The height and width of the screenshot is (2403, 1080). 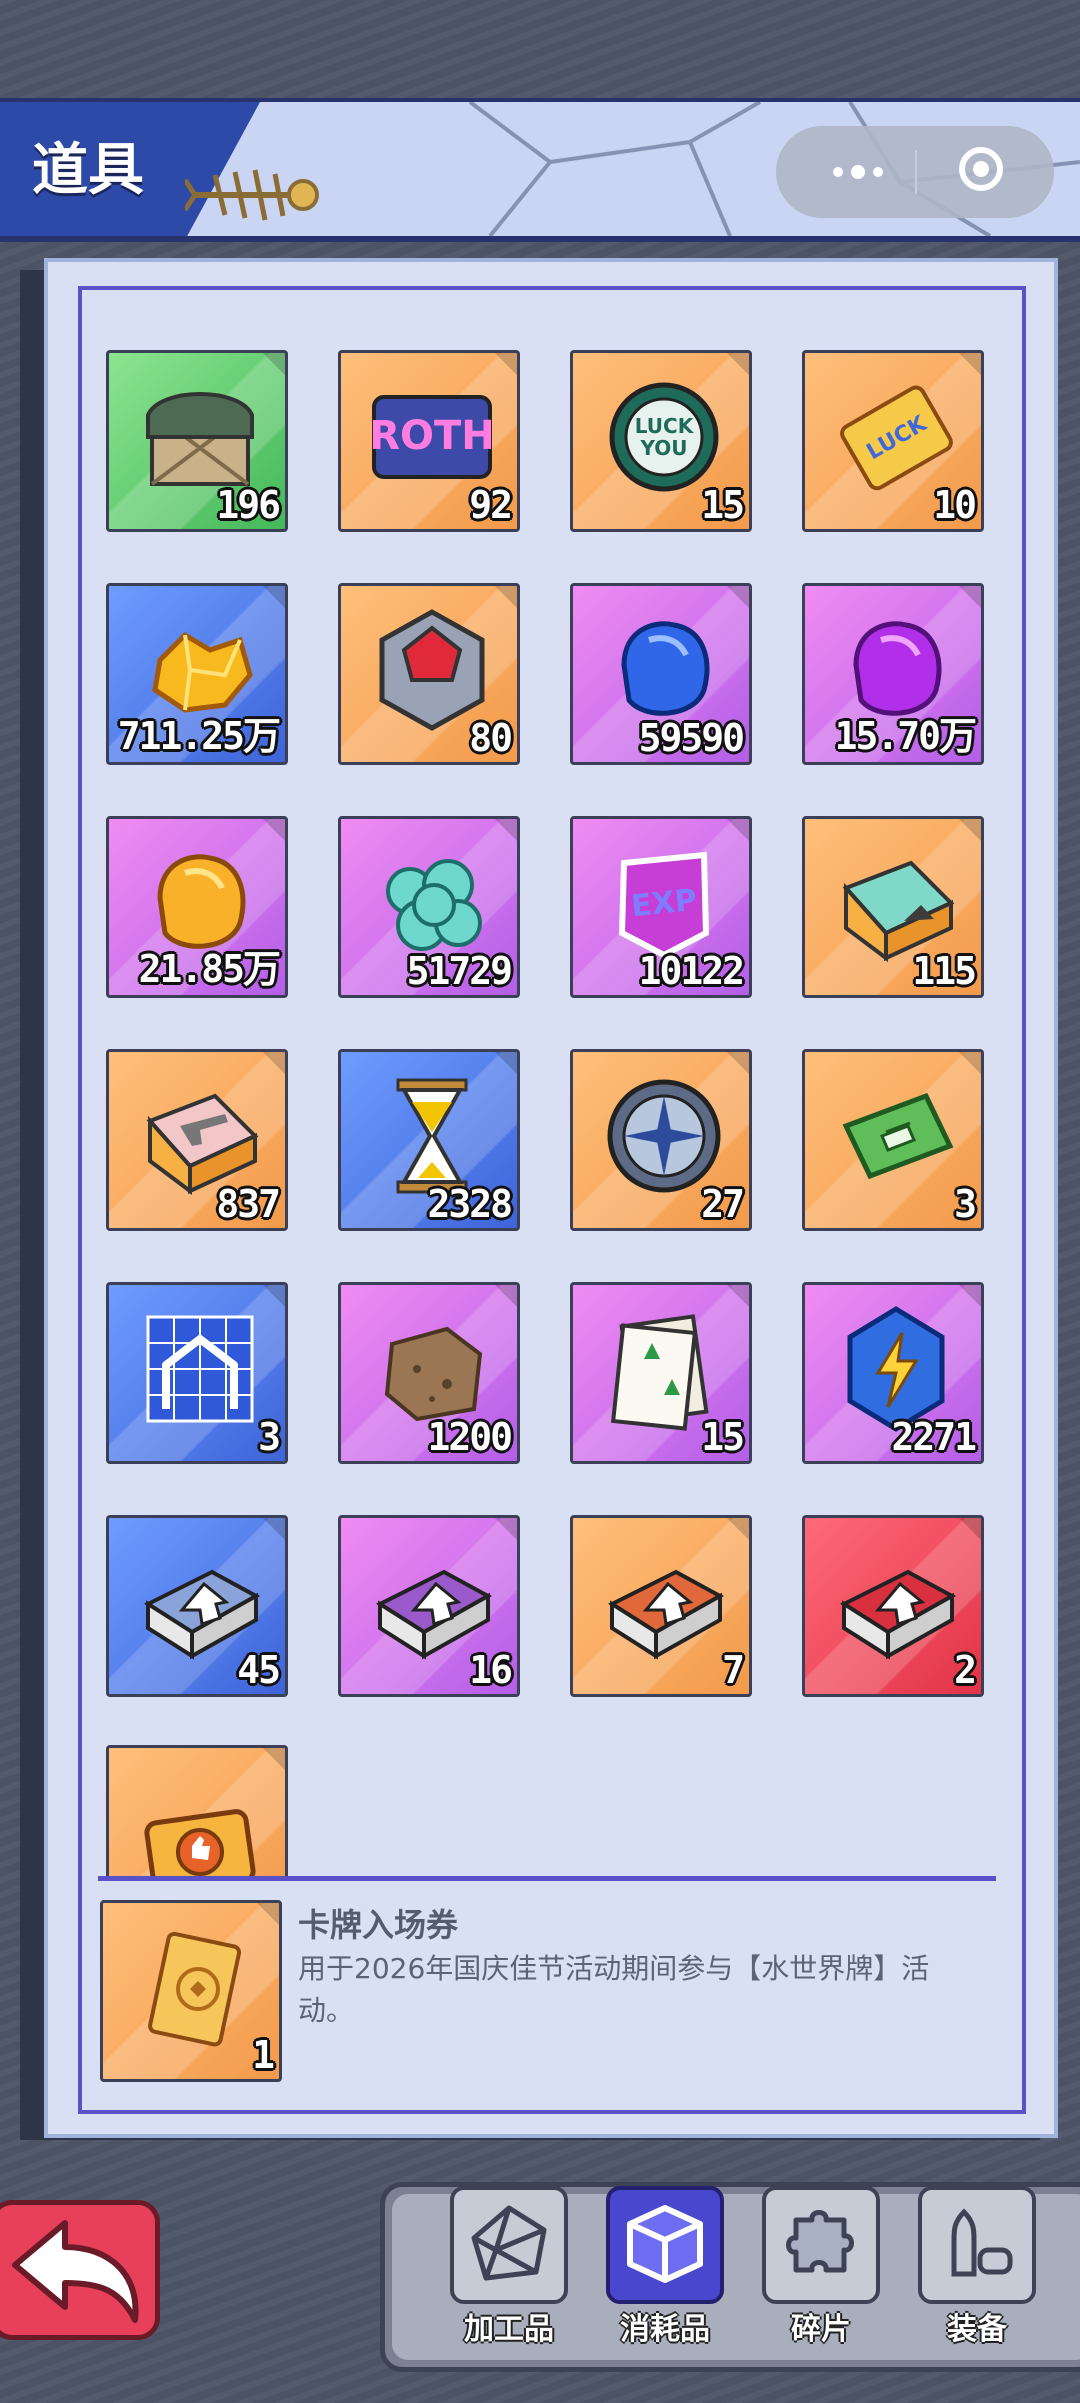 What do you see at coordinates (429, 1140) in the screenshot?
I see `item-slot: 2328` at bounding box center [429, 1140].